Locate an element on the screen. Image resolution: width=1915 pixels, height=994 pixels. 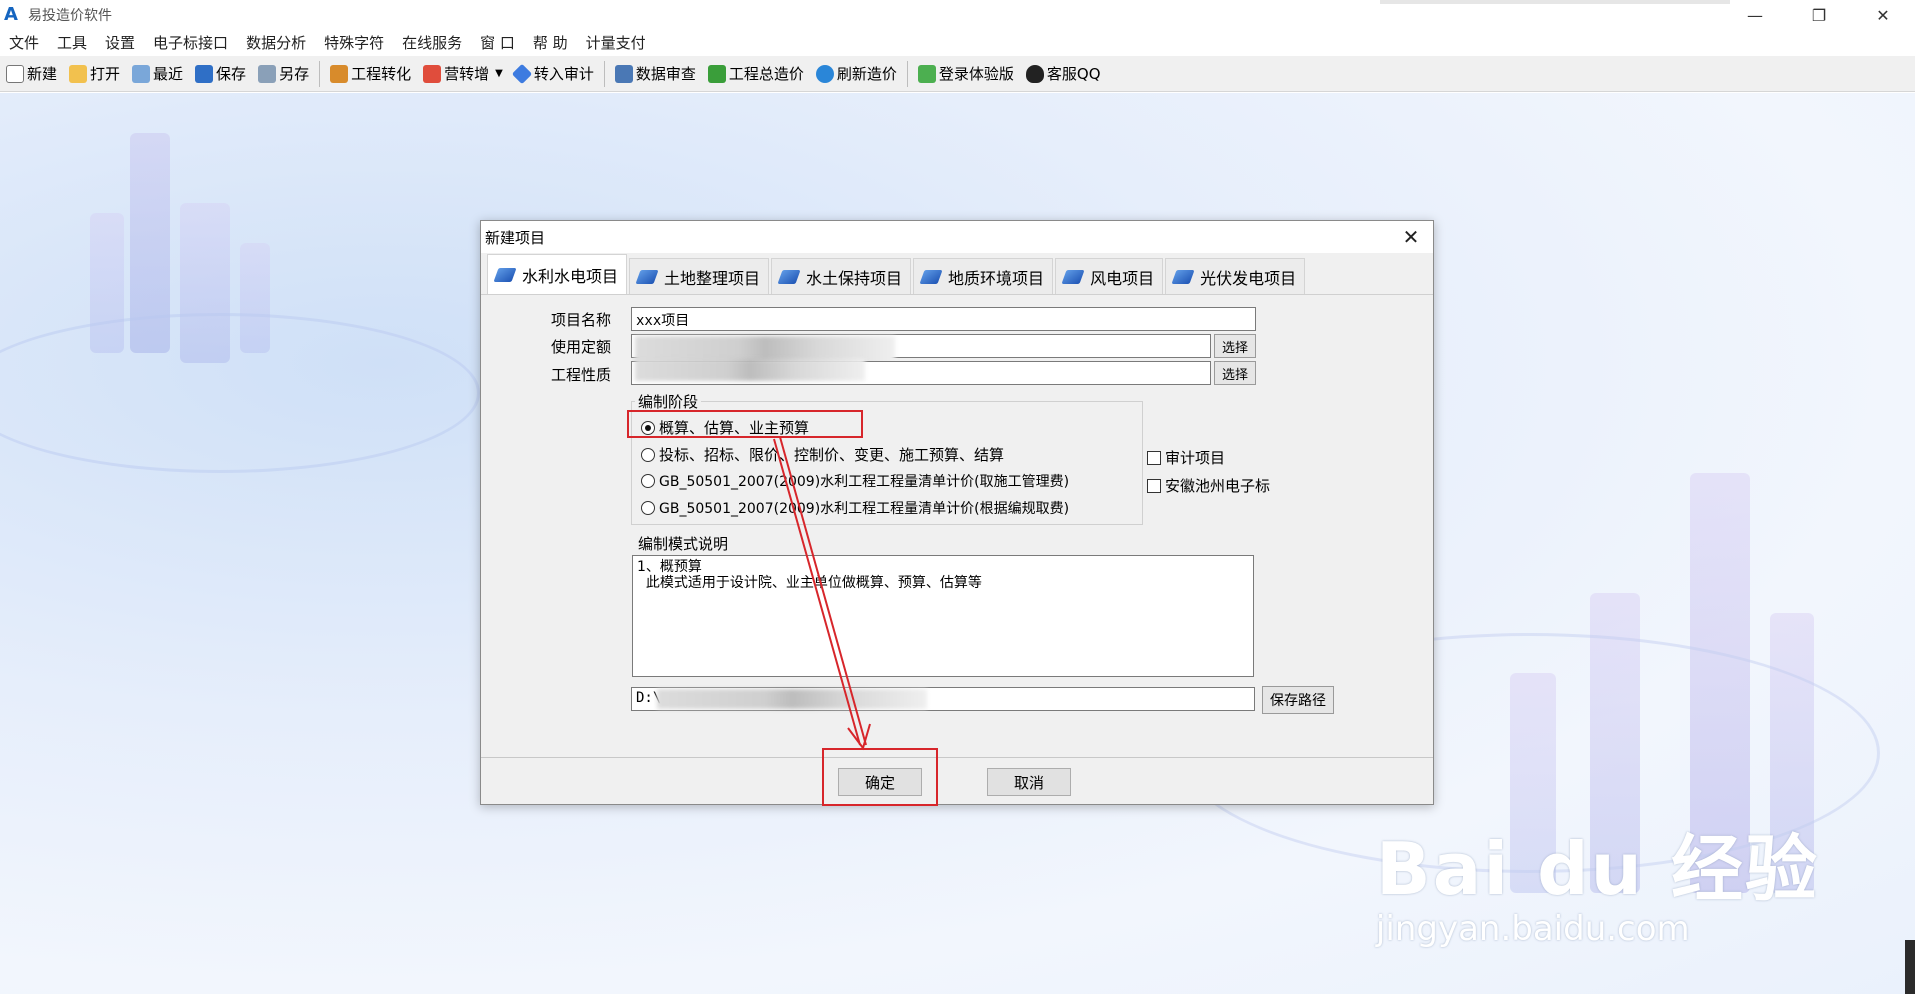
watermark-main: Bai du 经验 is located at coordinates (1597, 869).